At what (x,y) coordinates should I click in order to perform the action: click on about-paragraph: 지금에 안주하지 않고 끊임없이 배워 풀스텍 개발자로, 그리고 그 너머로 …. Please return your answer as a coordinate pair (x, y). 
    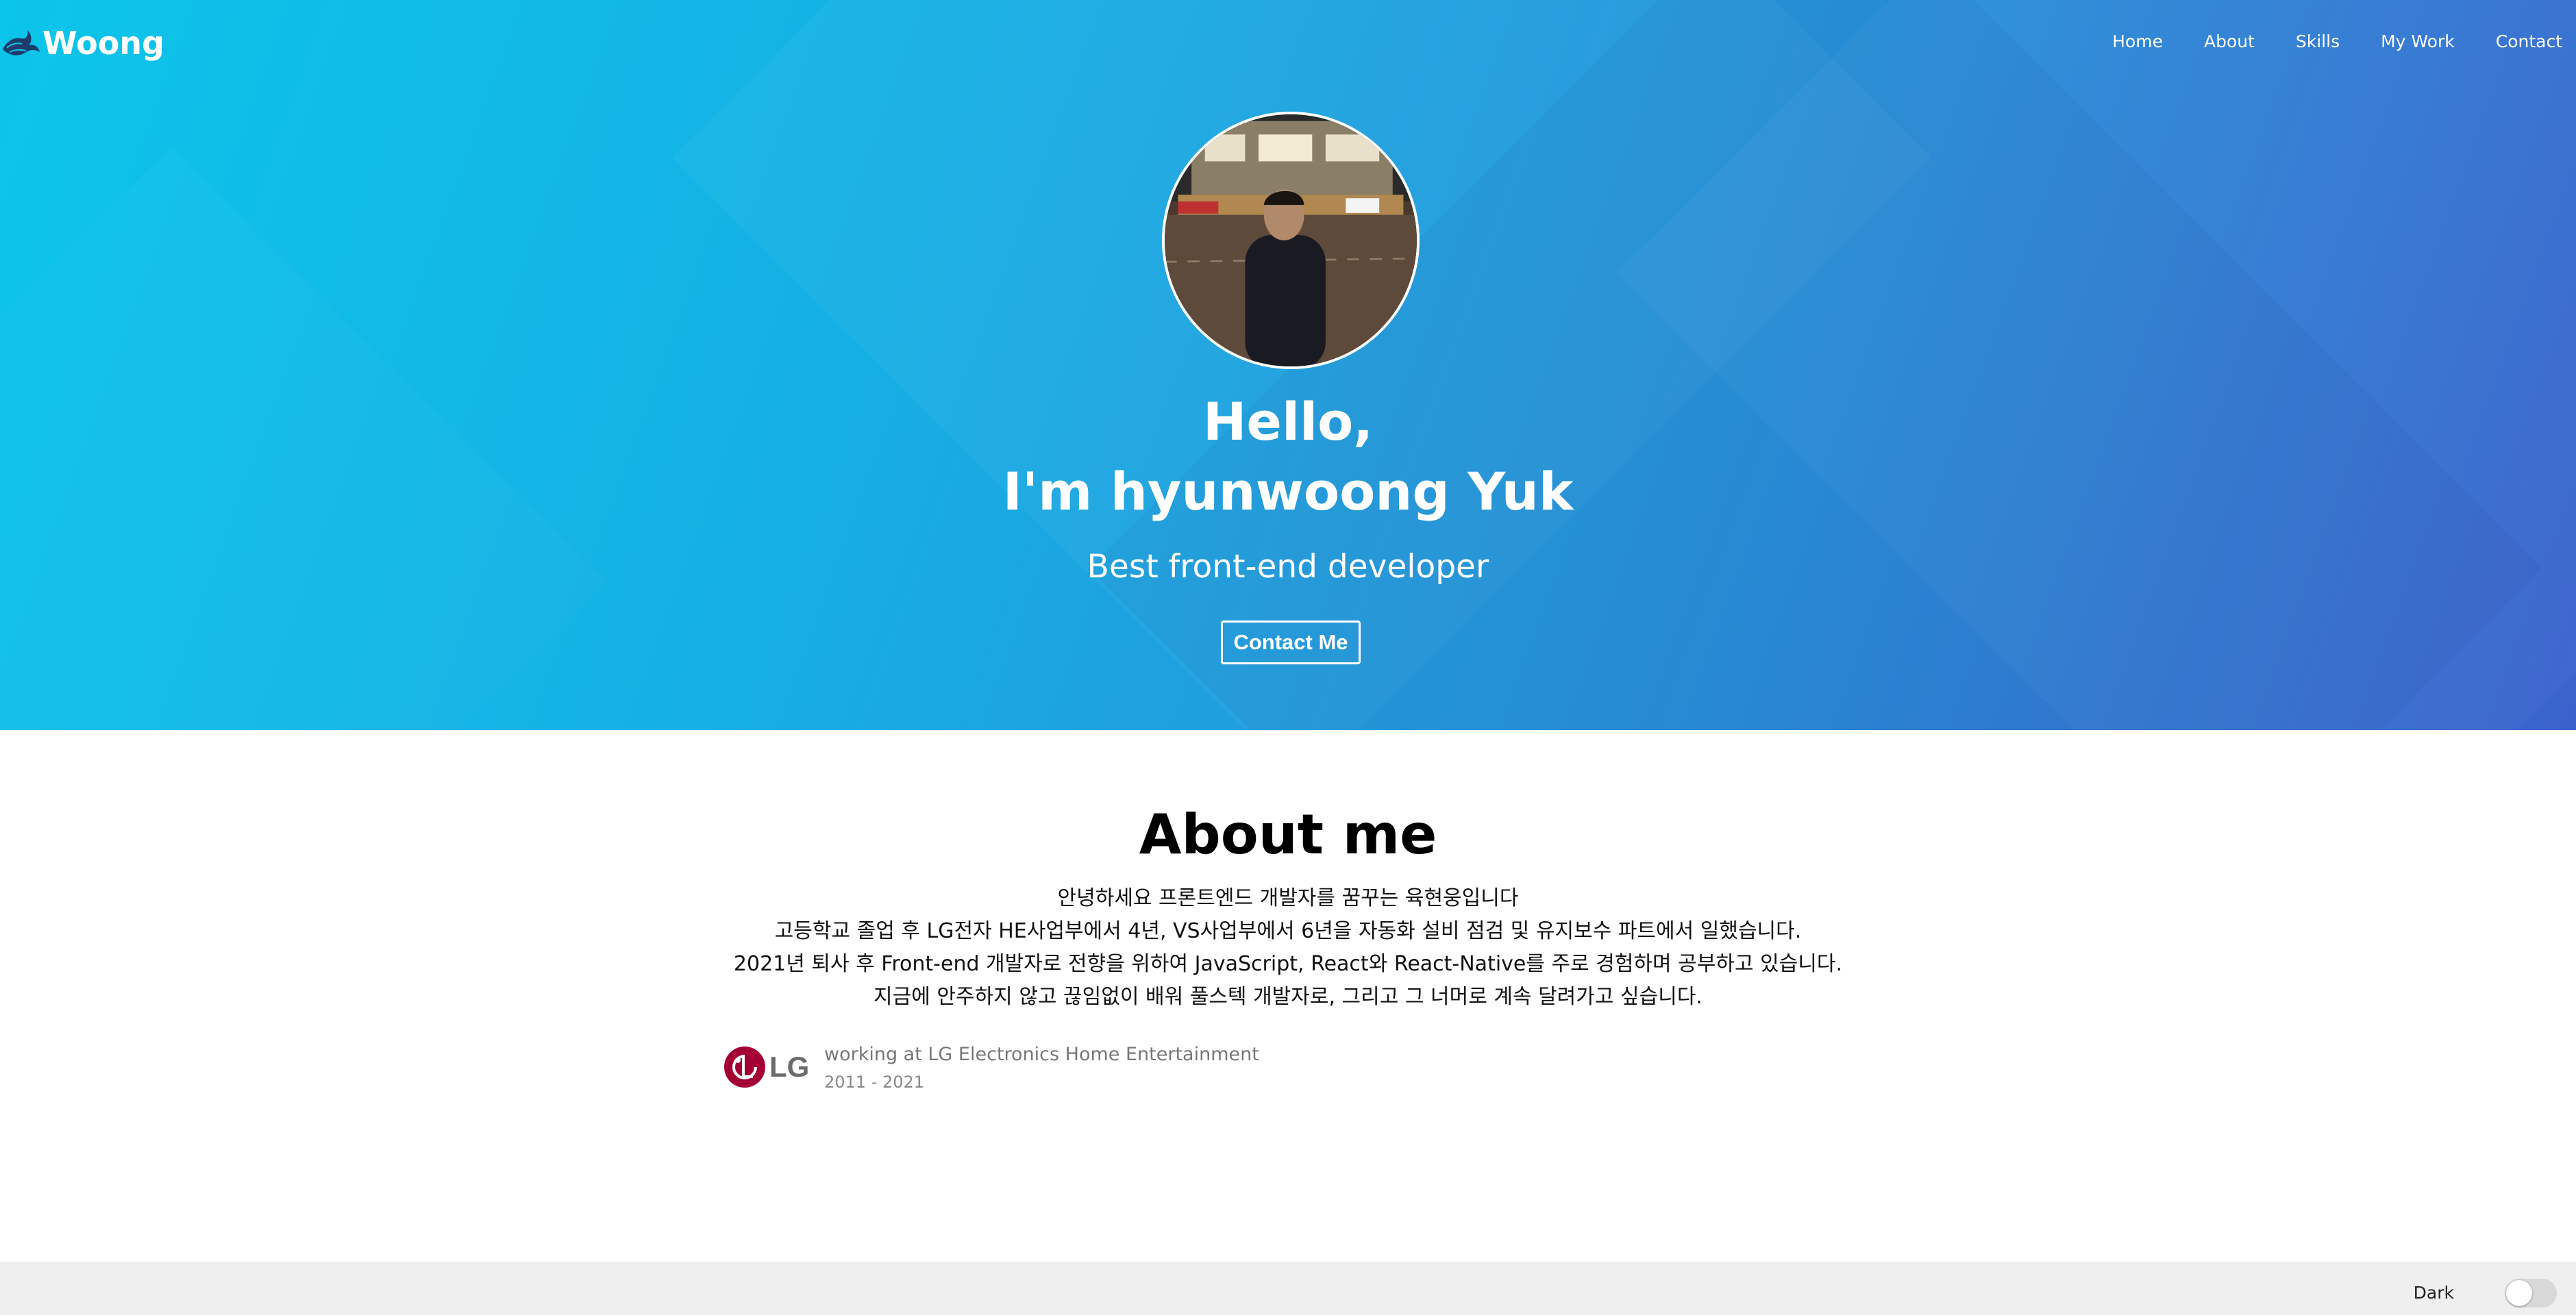
    Looking at the image, I should click on (1288, 997).